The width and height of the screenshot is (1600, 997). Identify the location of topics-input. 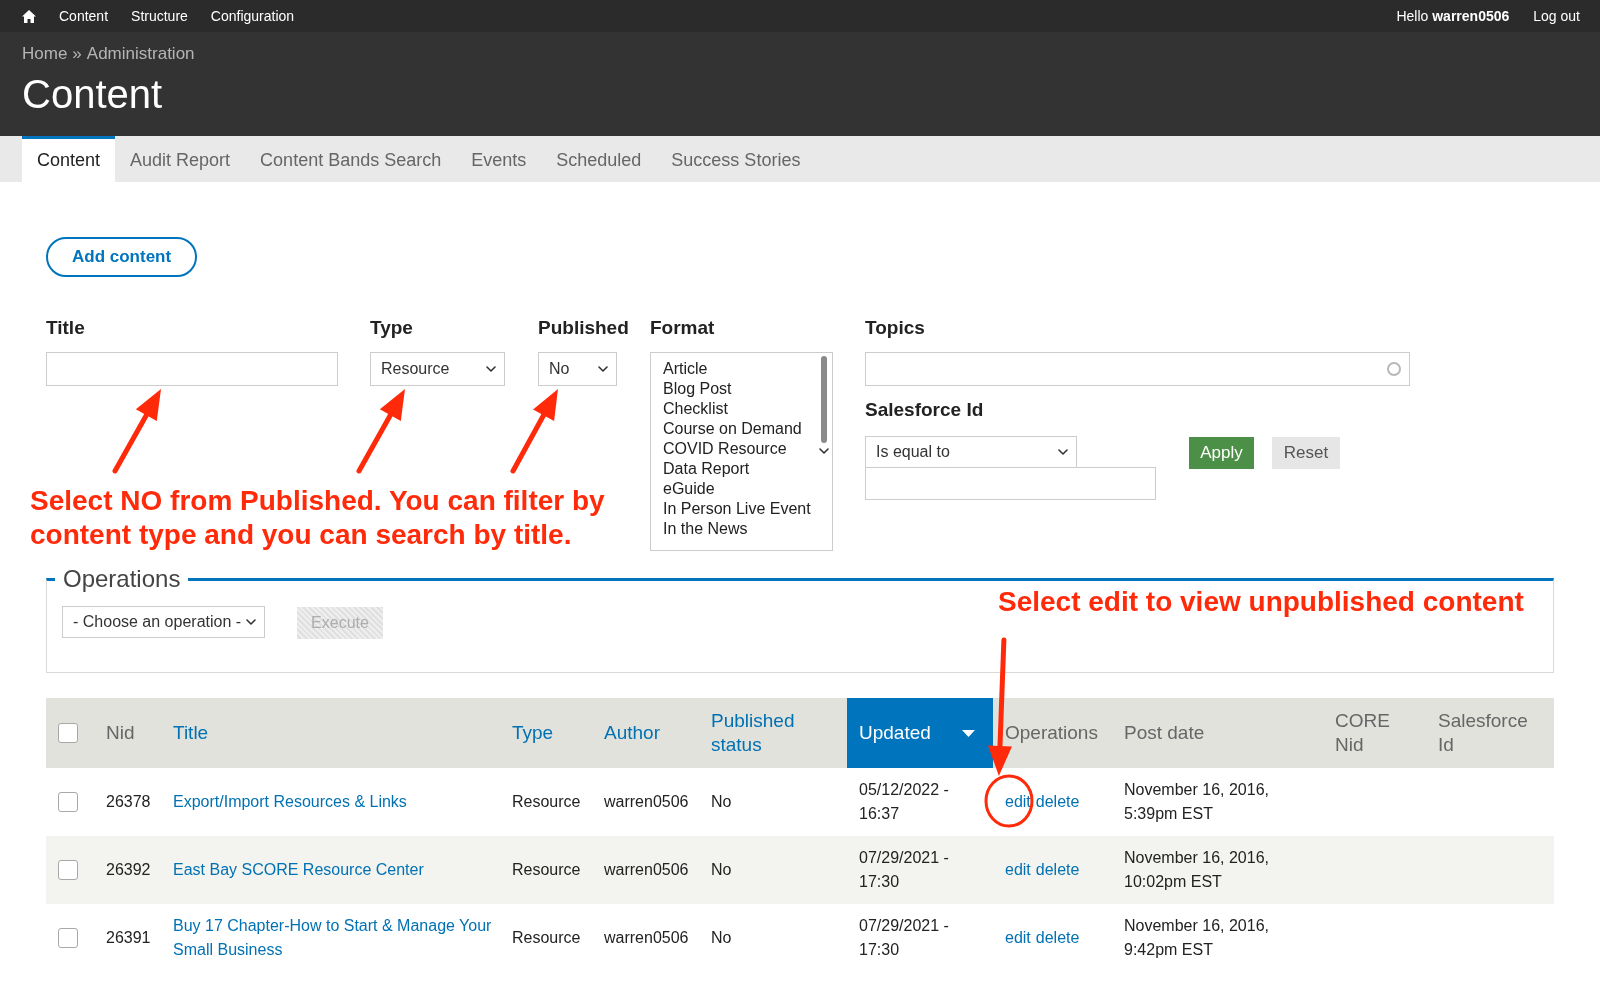
(1137, 369).